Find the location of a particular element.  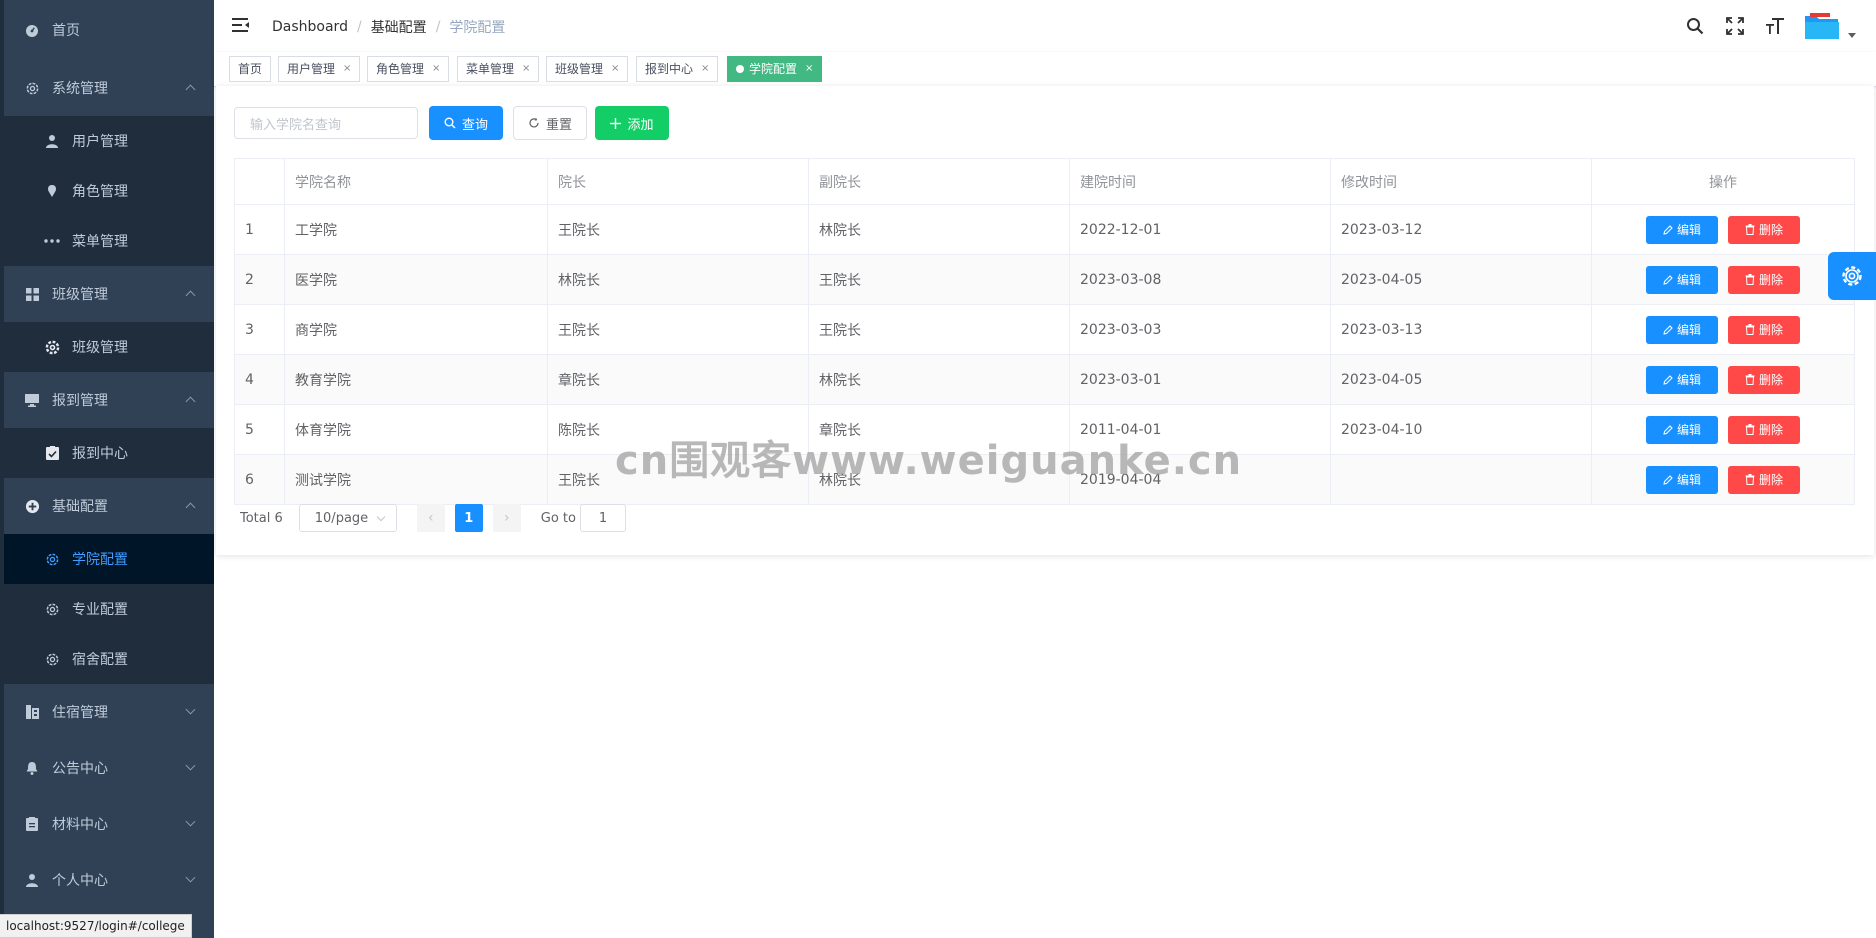

sidebar-item-dorm-config: 宿舍配置 is located at coordinates (109, 659).